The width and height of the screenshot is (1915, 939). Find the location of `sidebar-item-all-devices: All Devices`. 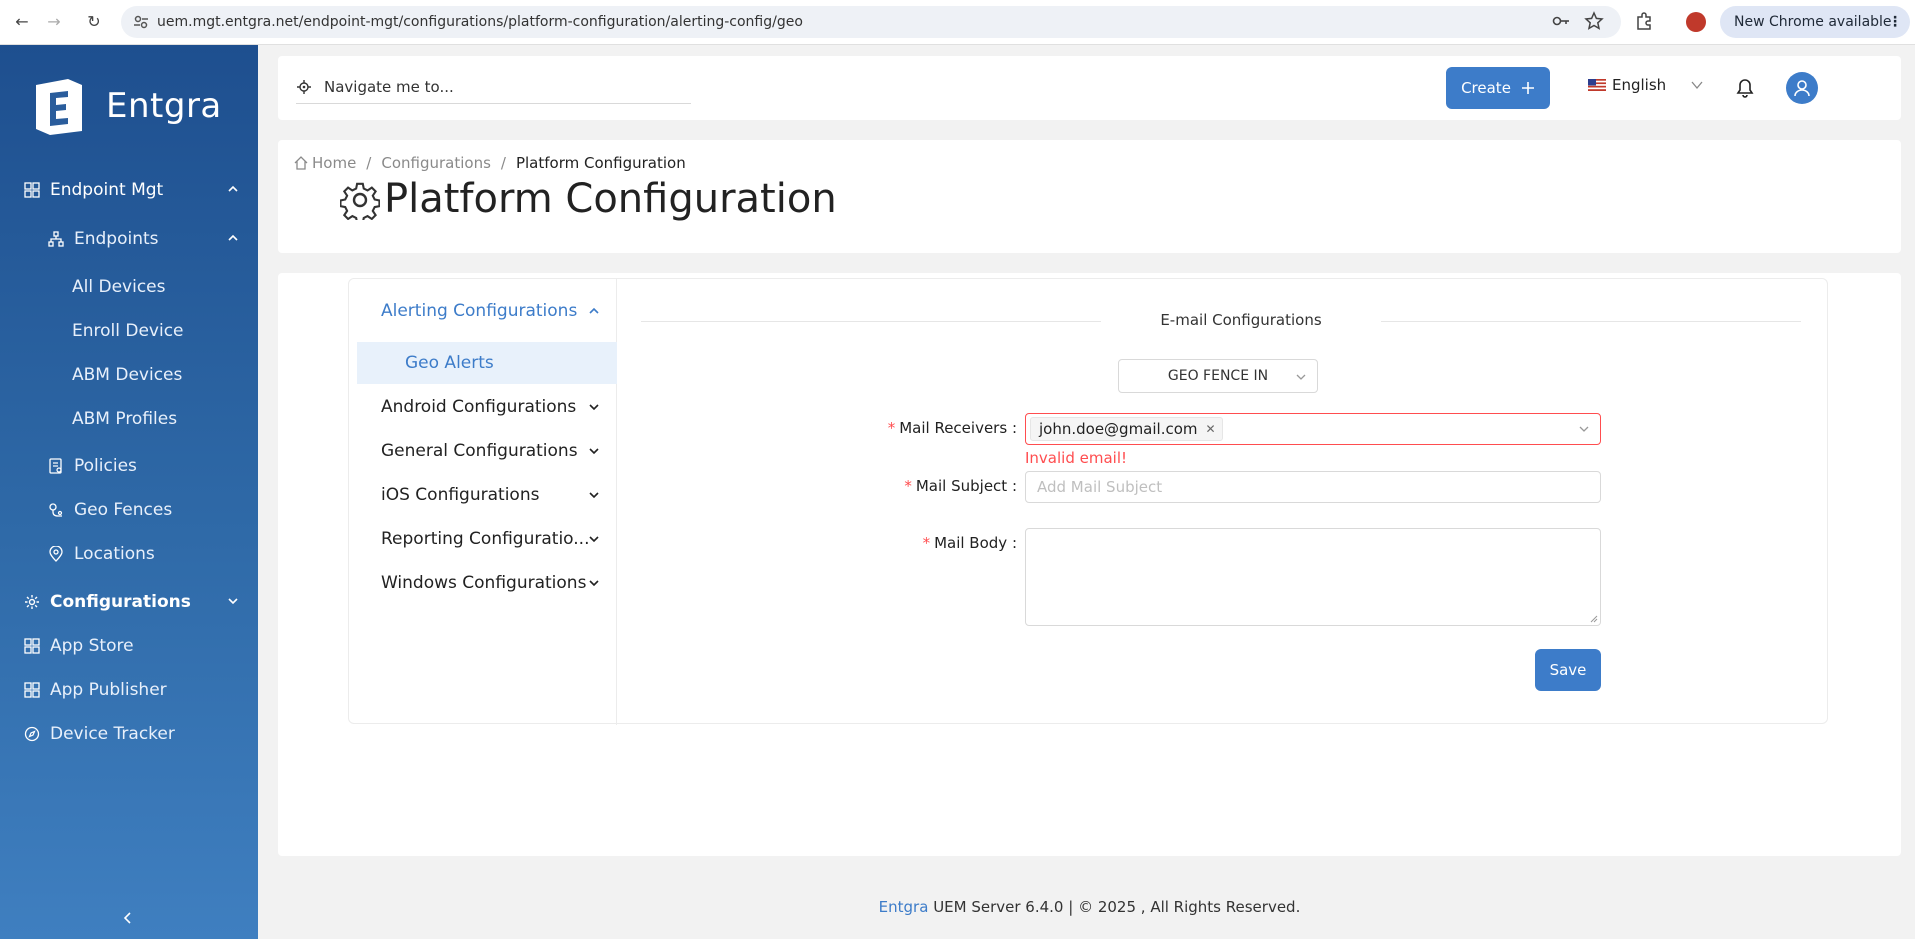

sidebar-item-all-devices: All Devices is located at coordinates (129, 287).